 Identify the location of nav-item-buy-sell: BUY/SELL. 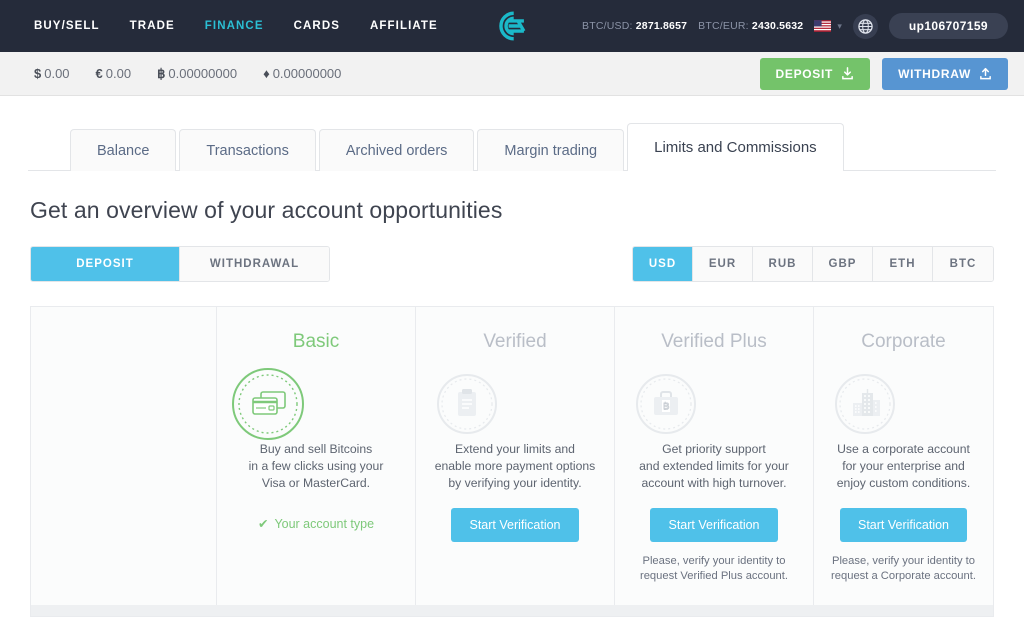
(67, 26).